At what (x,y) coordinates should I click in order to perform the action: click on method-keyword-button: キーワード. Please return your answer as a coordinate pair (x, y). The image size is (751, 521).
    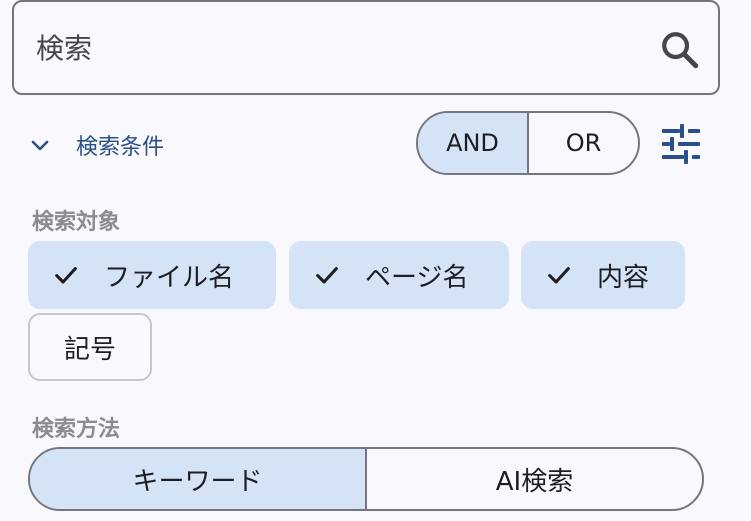
    Looking at the image, I should click on (197, 479).